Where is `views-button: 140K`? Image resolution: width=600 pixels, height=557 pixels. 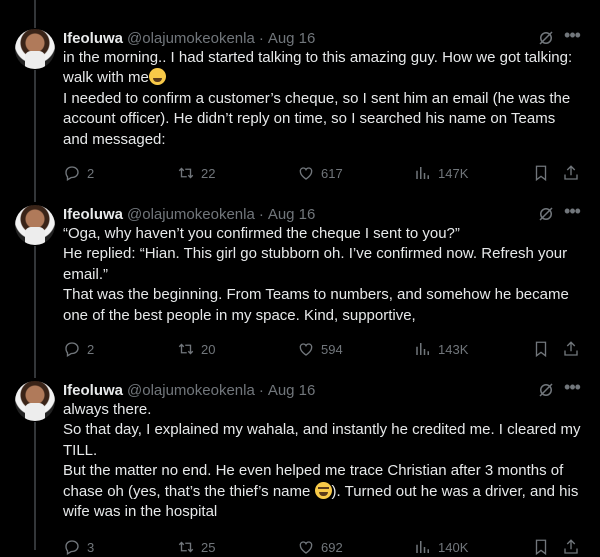
views-button: 140K is located at coordinates (441, 547).